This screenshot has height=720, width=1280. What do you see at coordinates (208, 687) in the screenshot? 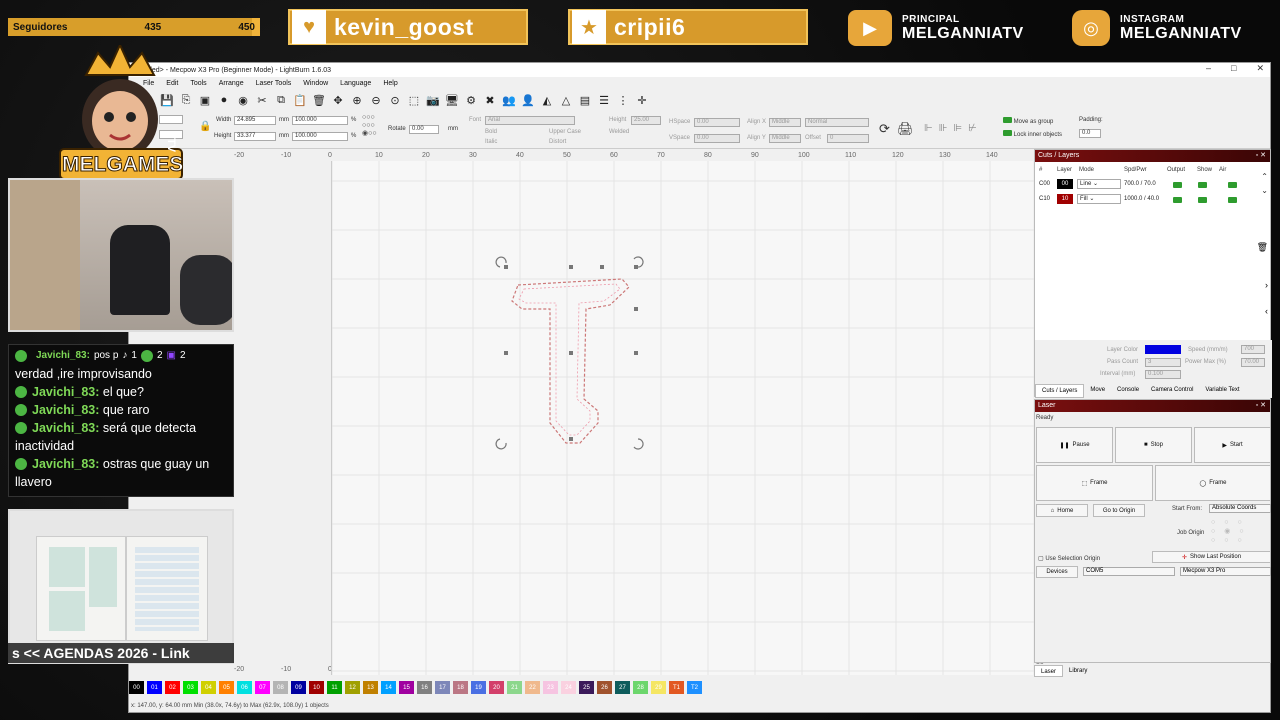
I see `palette-swatch-04: 04` at bounding box center [208, 687].